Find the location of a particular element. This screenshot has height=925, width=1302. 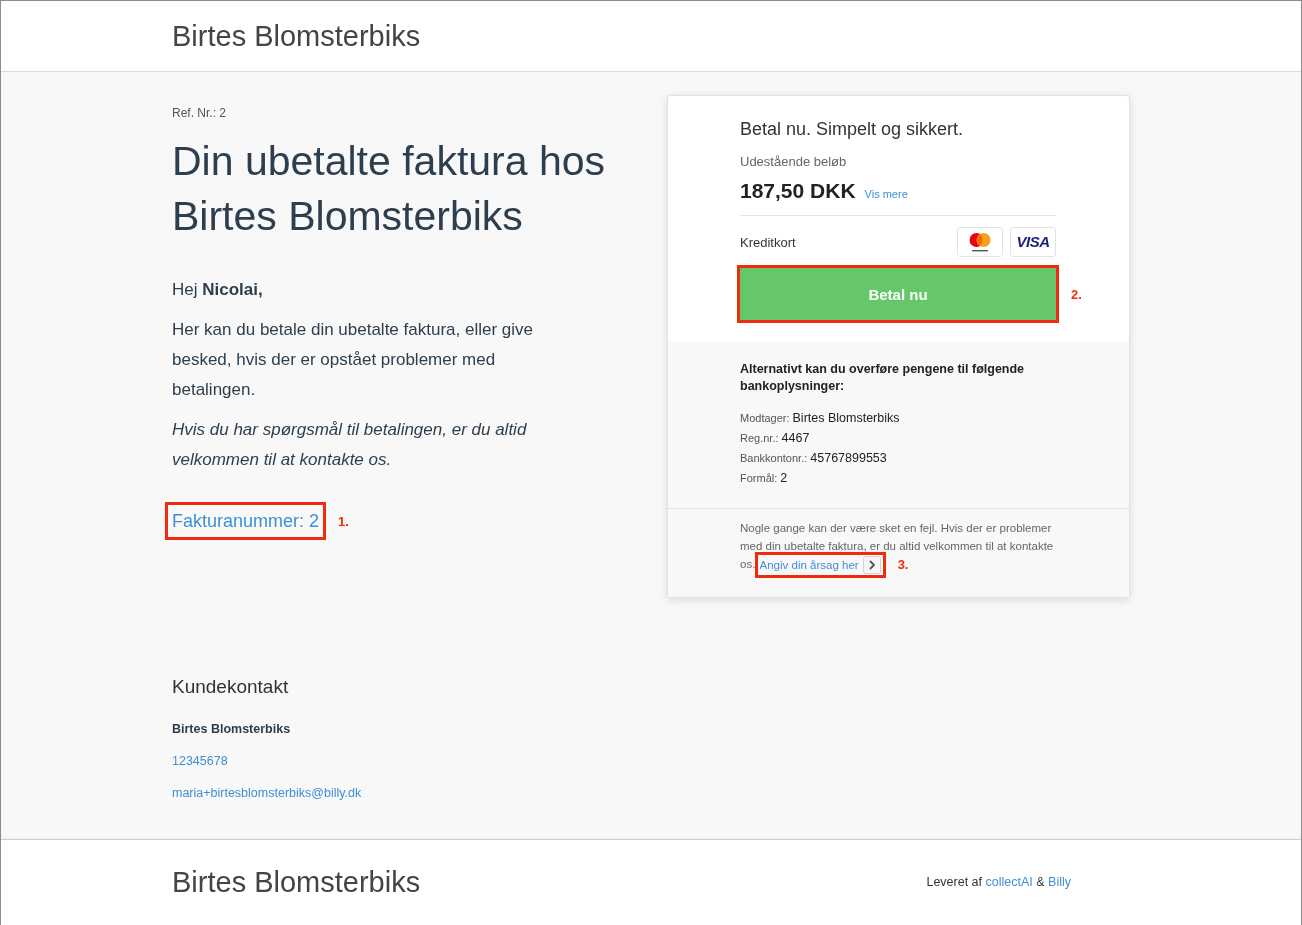

help-text: Nogle gange kan der være sket en fejl. Hvis der er problemer med din ubetalte faktura, er du altid velkommen til at kontakte os. Angiv din årsag her 3. is located at coordinates (899, 546).